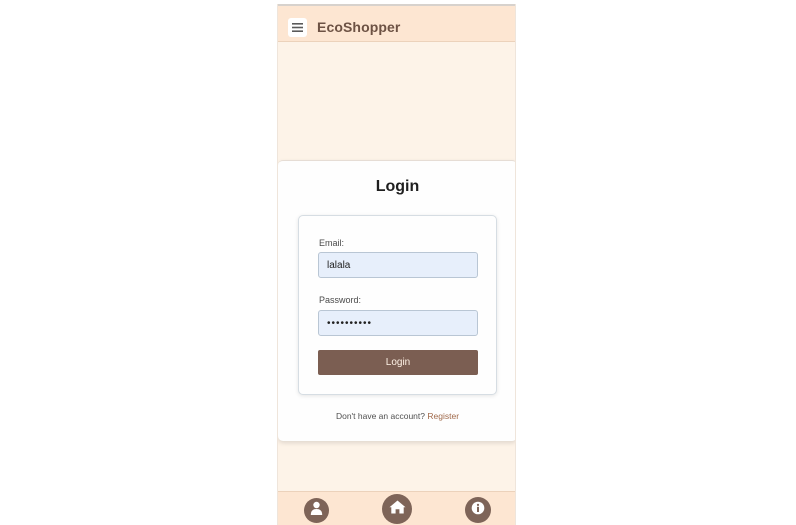 This screenshot has width=796, height=525. I want to click on menu-button, so click(297, 27).